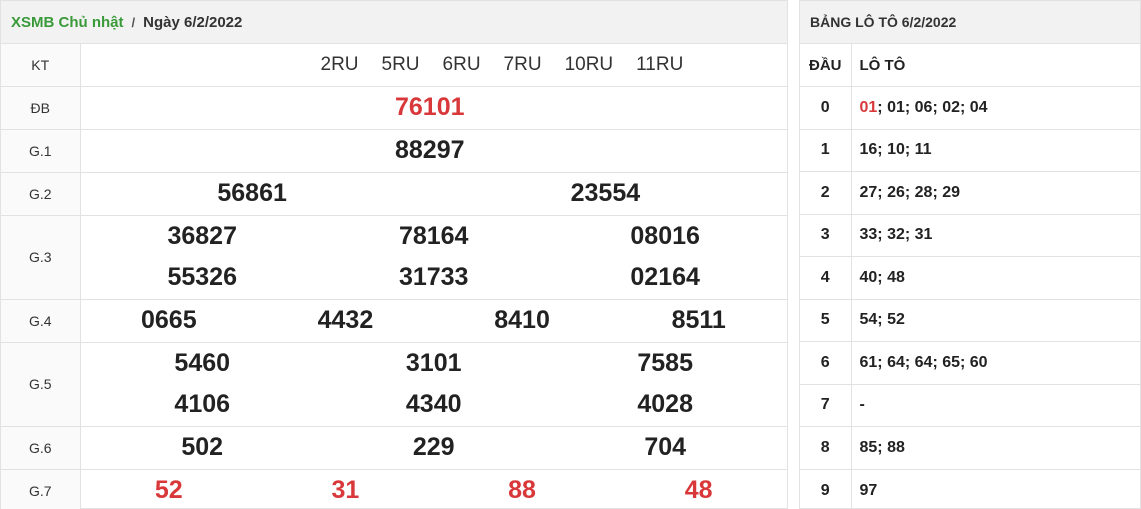  I want to click on loto-values: ; 01; 06; 02; 04, so click(932, 107).